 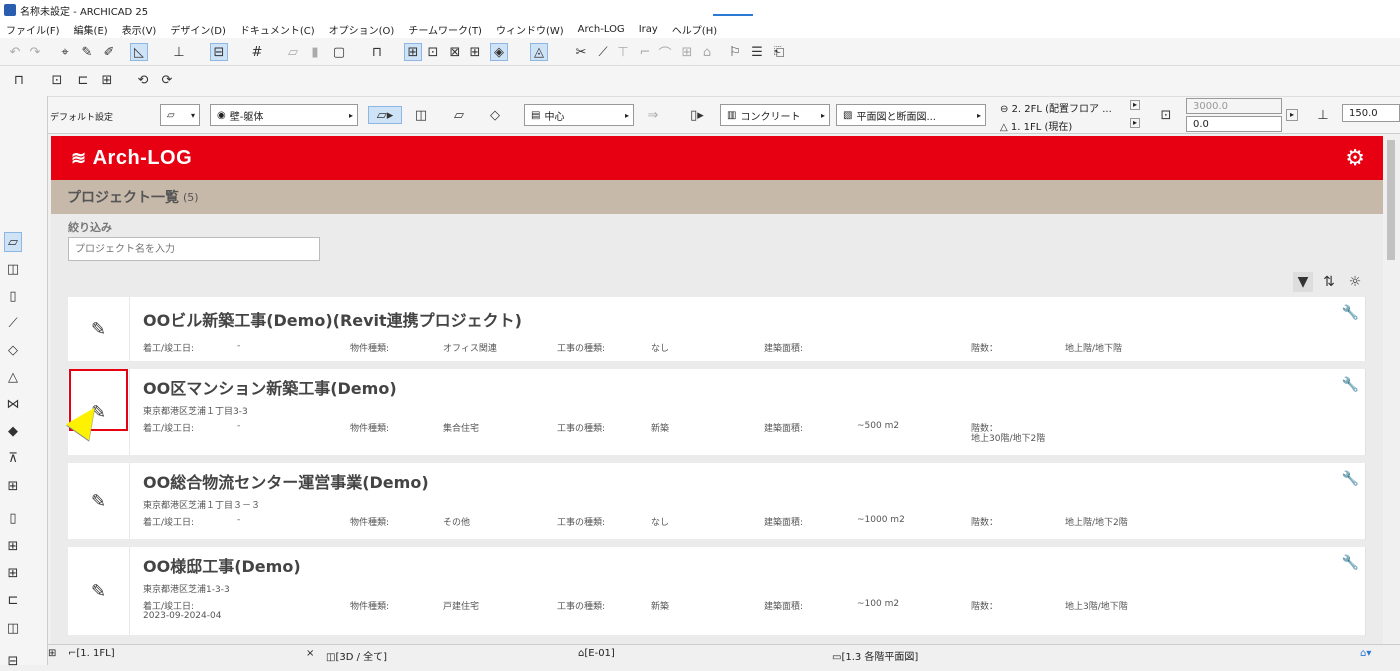 I want to click on magic-wand-icon: ⊞, so click(x=413, y=52).